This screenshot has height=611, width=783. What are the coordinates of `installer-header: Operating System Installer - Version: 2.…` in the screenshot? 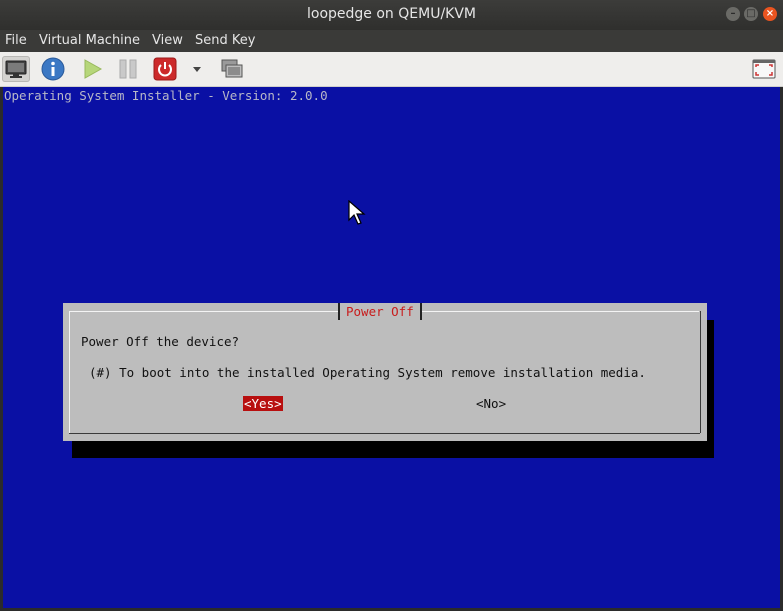 It's located at (166, 95).